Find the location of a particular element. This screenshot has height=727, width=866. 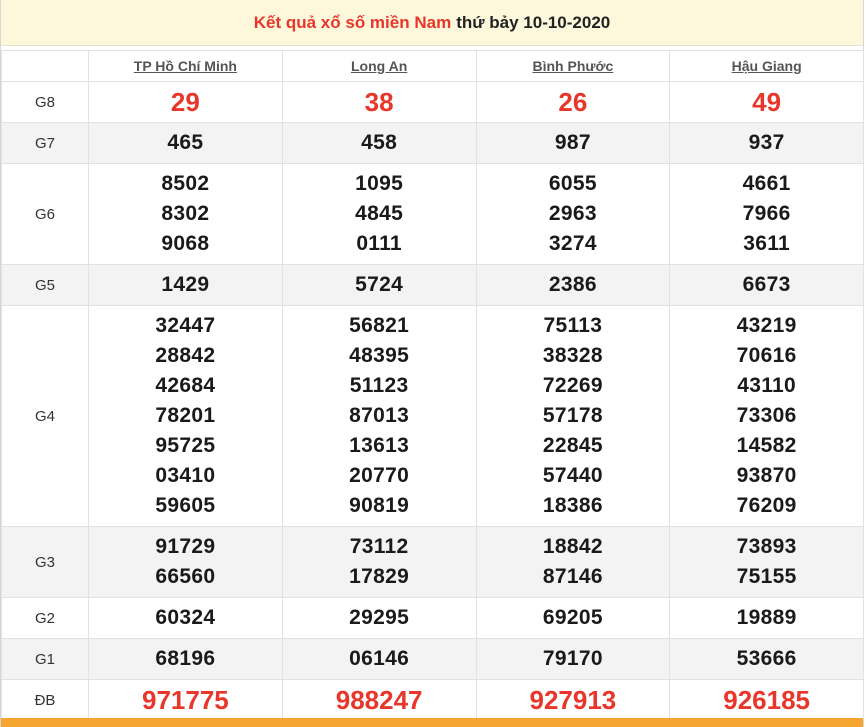

prize-number: 13613 is located at coordinates (379, 445).